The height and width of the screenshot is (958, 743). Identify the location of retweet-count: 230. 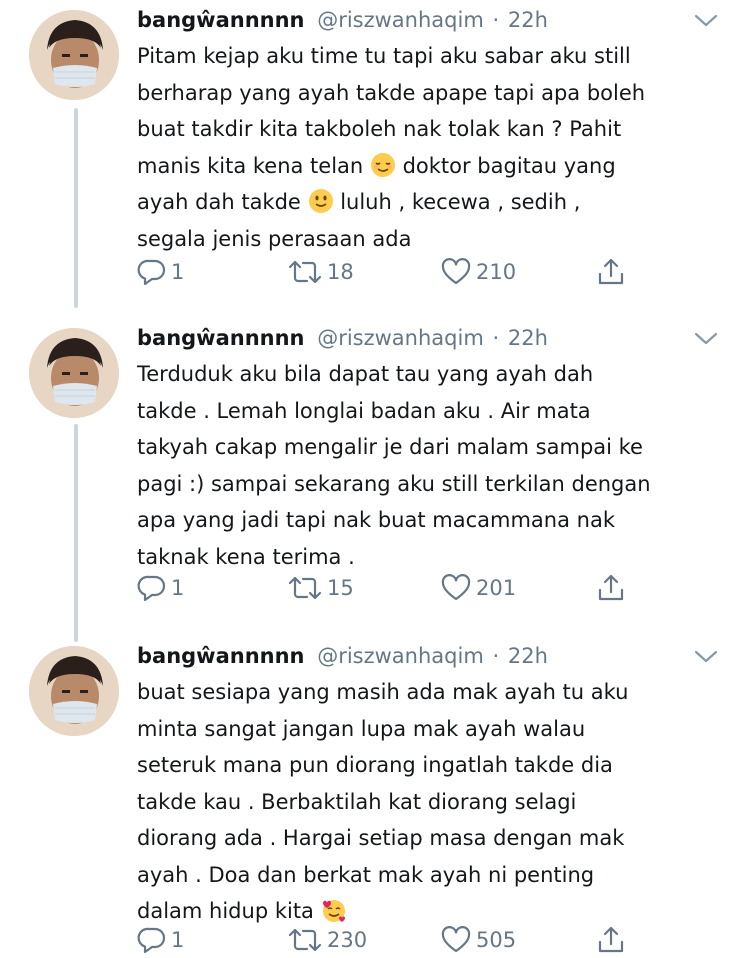
(347, 940).